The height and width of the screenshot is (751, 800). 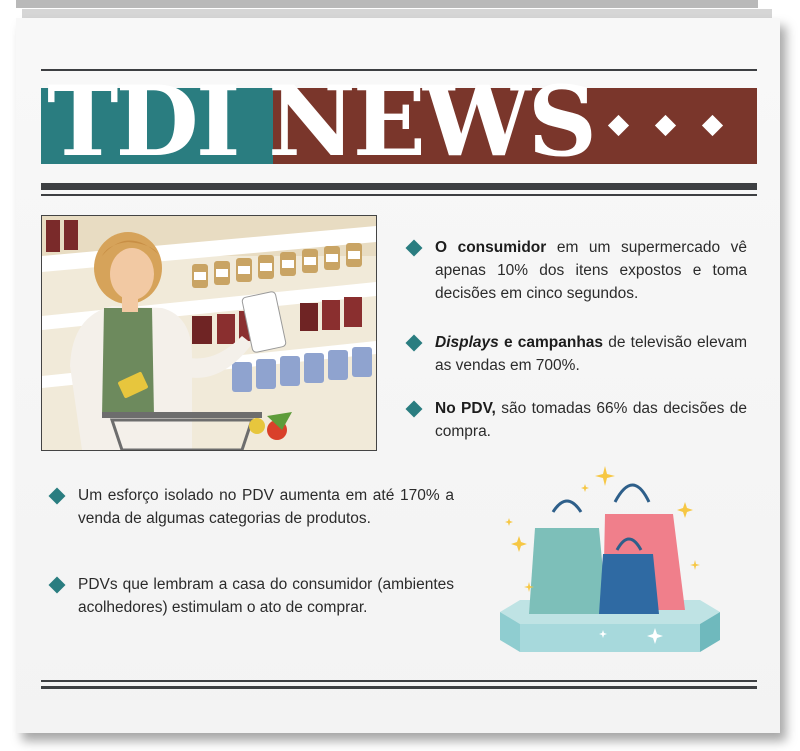 I want to click on shopping-bags-illustration, so click(x=610, y=562).